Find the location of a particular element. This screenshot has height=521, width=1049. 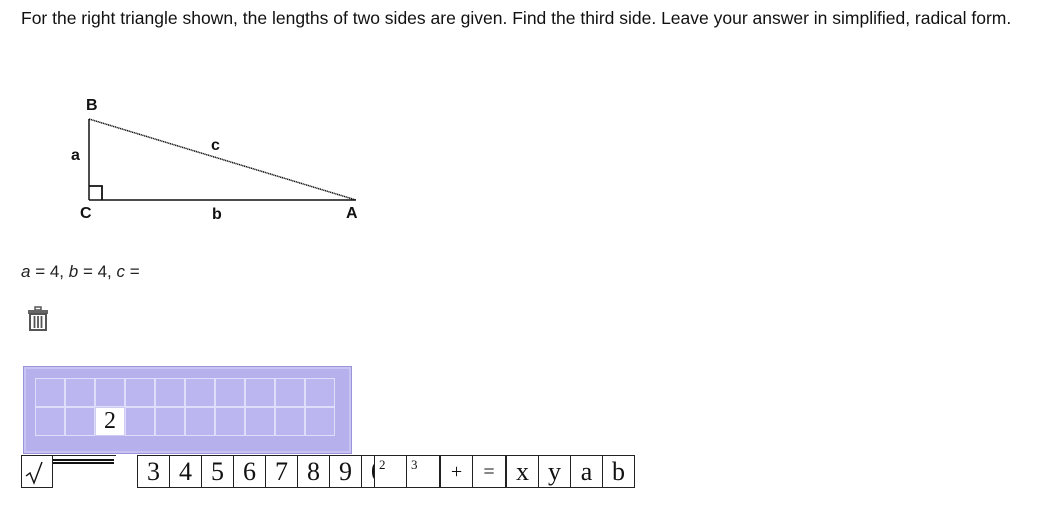

cubed-label: 3 is located at coordinates (414, 464).